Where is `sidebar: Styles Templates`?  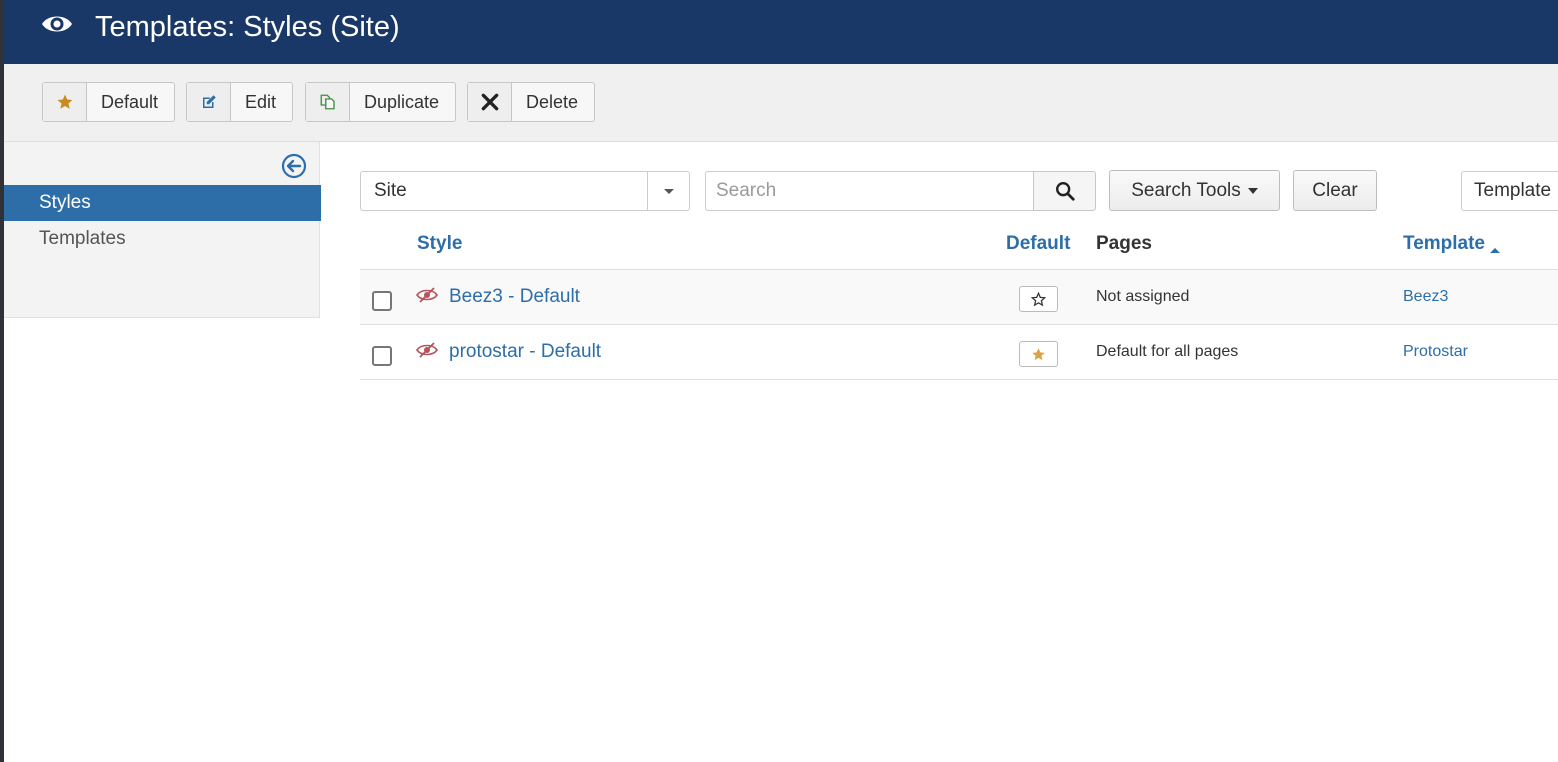
sidebar: Styles Templates is located at coordinates (160, 230).